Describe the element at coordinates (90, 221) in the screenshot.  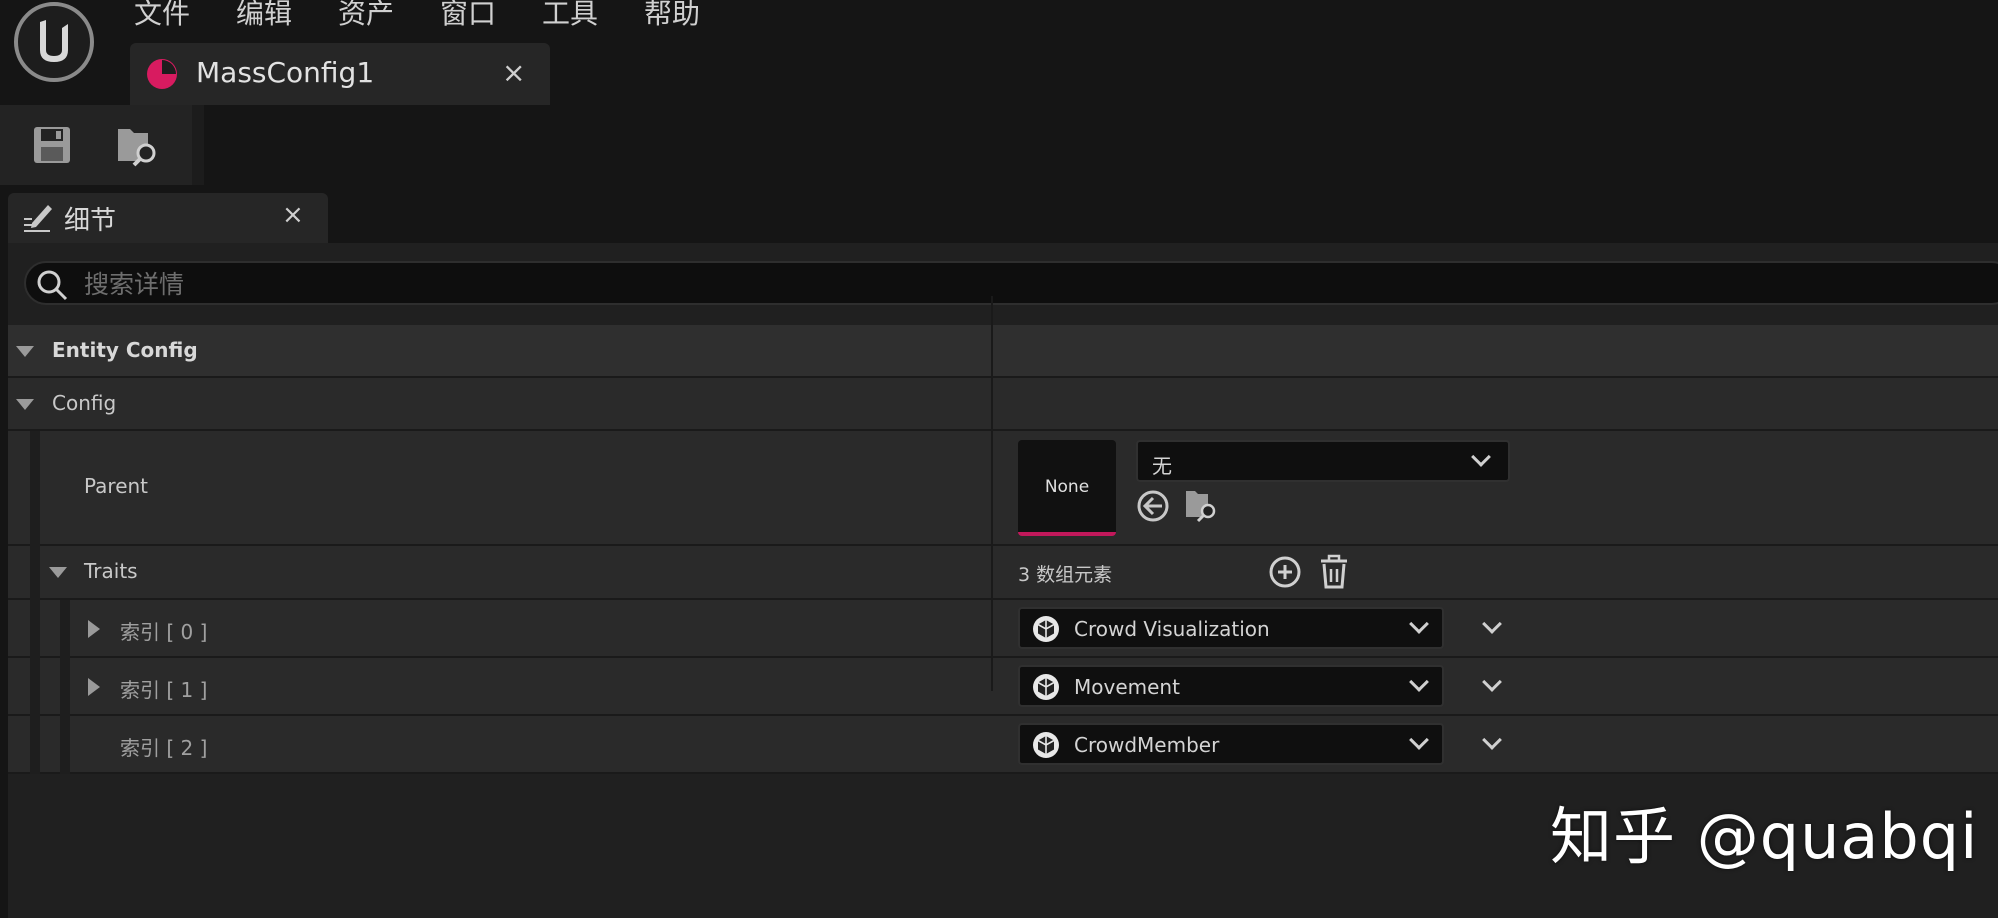
I see `details-tab-label: 细节` at that location.